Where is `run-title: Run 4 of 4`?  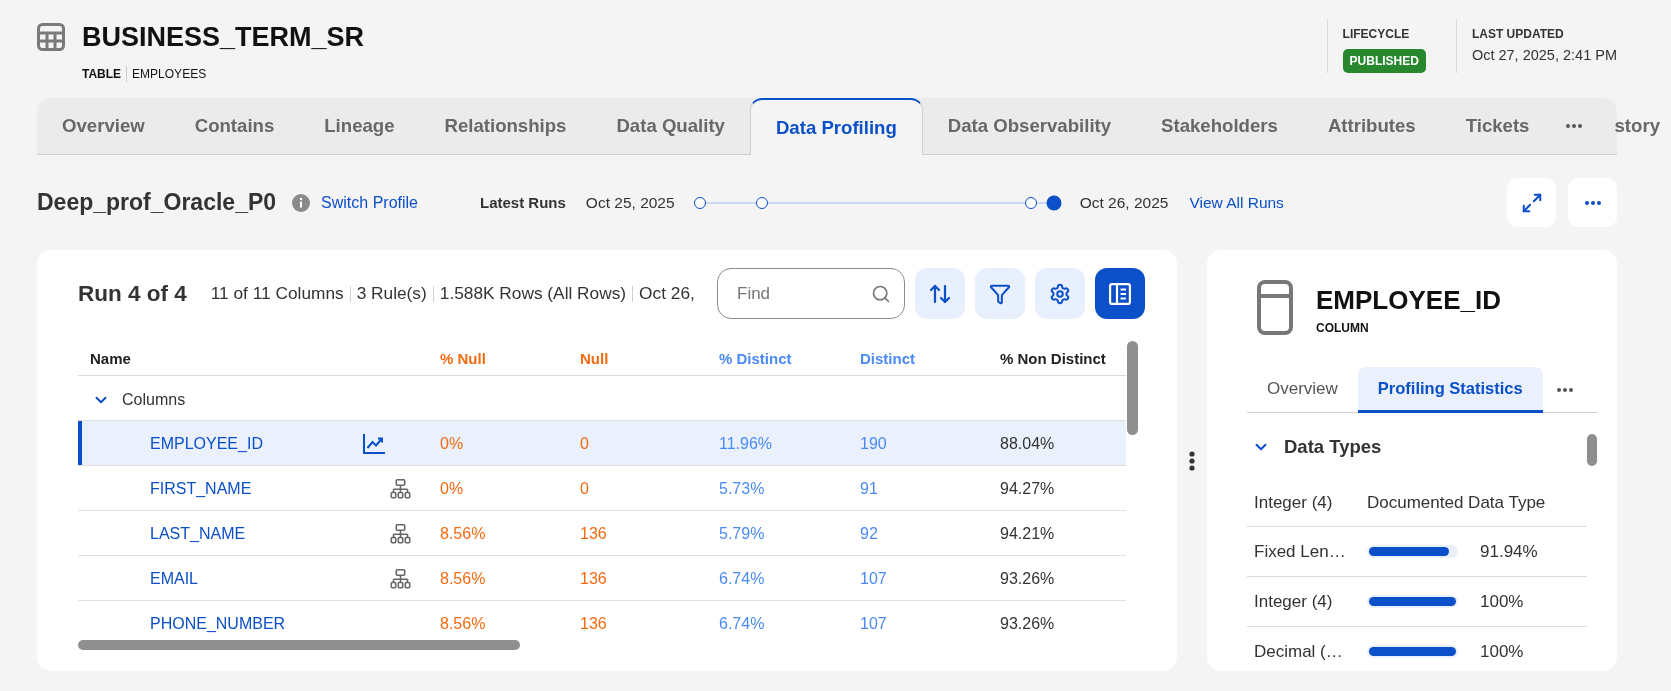
run-title: Run 4 of 4 is located at coordinates (132, 293).